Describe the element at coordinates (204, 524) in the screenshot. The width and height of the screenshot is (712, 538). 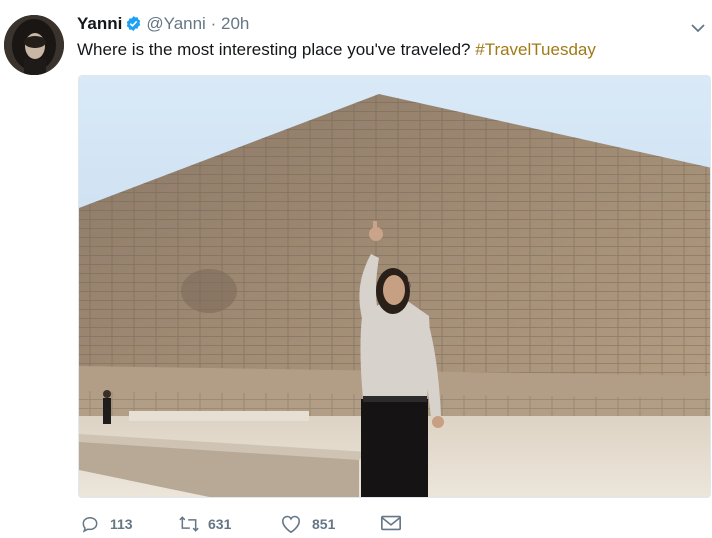
I see `retweet-button: 631` at that location.